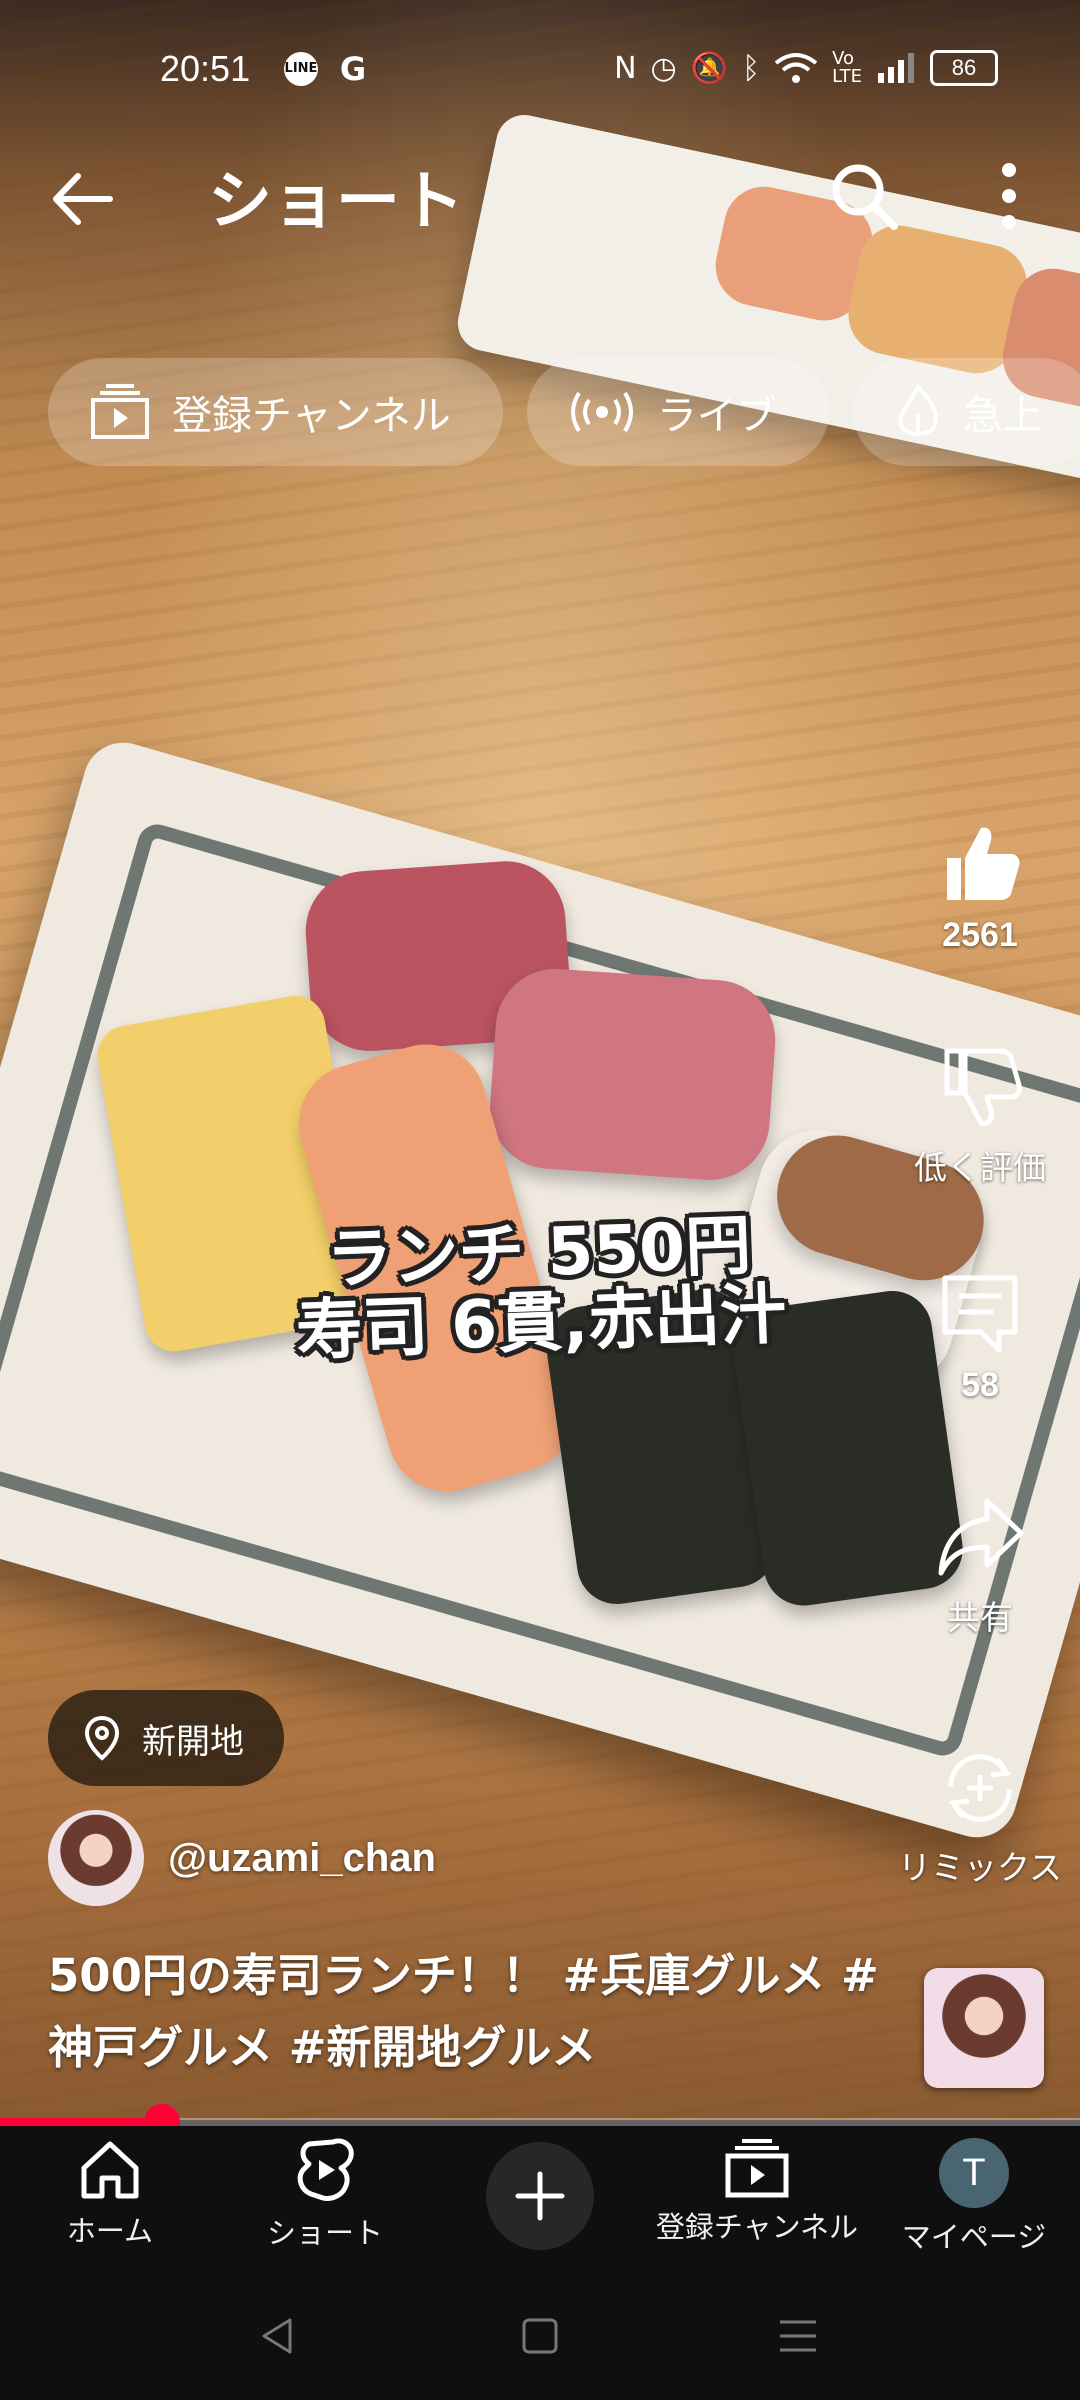 Image resolution: width=1080 pixels, height=2400 pixels. What do you see at coordinates (297, 1975) in the screenshot?
I see `description-text: 500円の寿司ランチ！！` at bounding box center [297, 1975].